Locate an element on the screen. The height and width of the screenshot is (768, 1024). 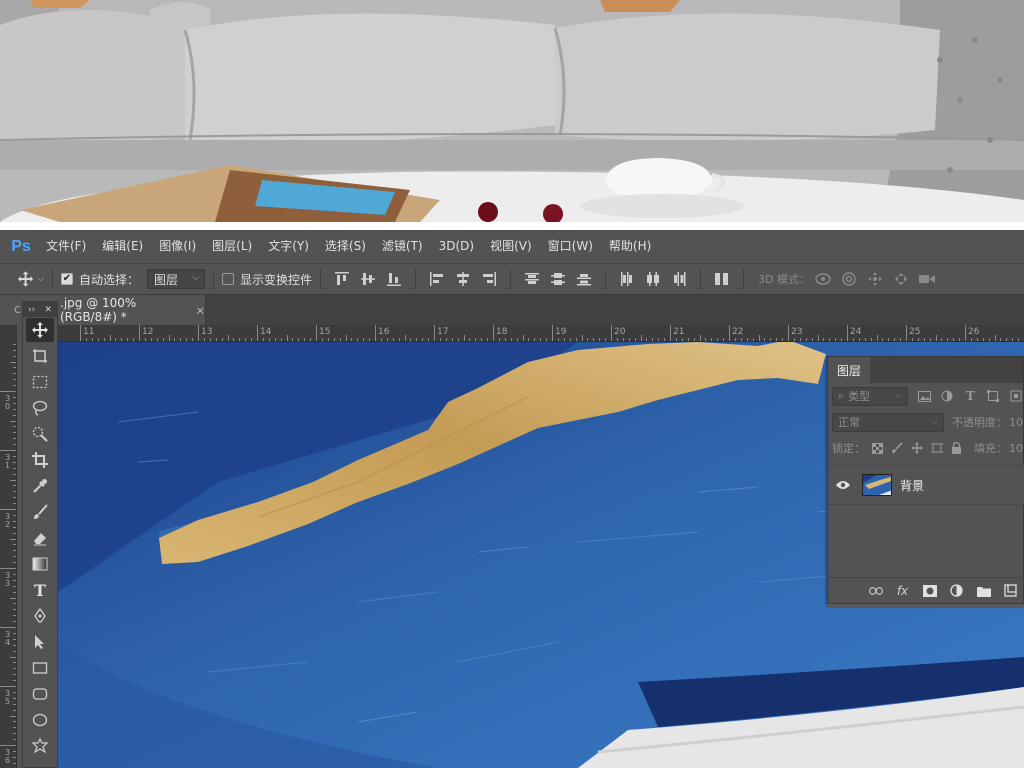
chevron-down-icon: ⌵ is located at coordinates (934, 421).